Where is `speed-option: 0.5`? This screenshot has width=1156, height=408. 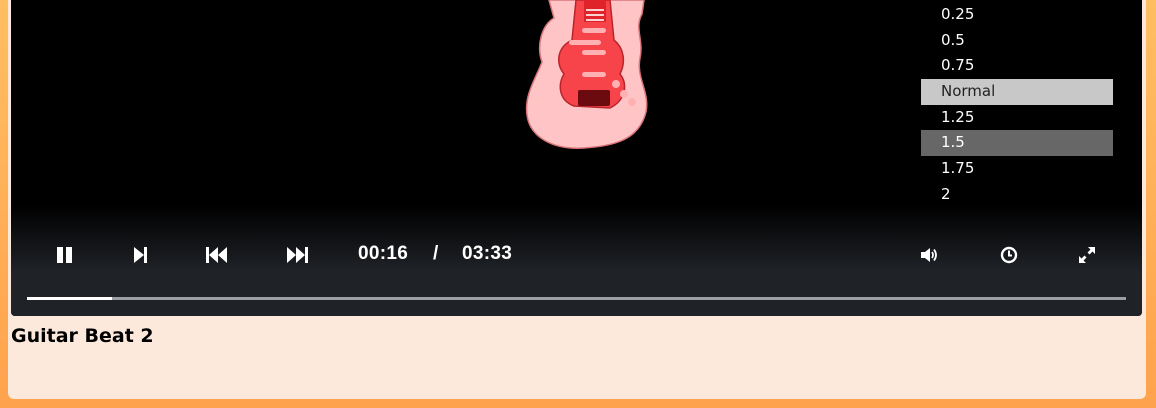 speed-option: 0.5 is located at coordinates (1017, 41).